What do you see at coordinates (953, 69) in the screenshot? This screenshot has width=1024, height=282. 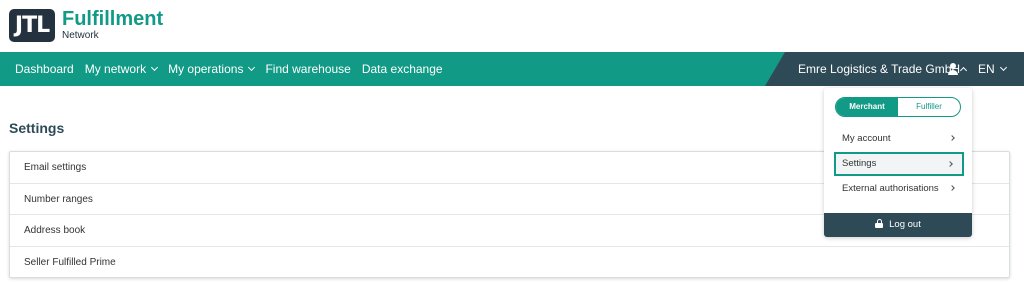 I see `user-icon` at bounding box center [953, 69].